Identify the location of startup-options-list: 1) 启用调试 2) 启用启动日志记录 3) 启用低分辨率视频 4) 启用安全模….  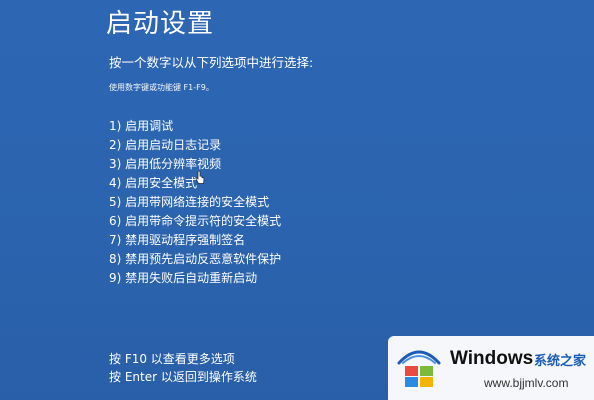
(195, 202).